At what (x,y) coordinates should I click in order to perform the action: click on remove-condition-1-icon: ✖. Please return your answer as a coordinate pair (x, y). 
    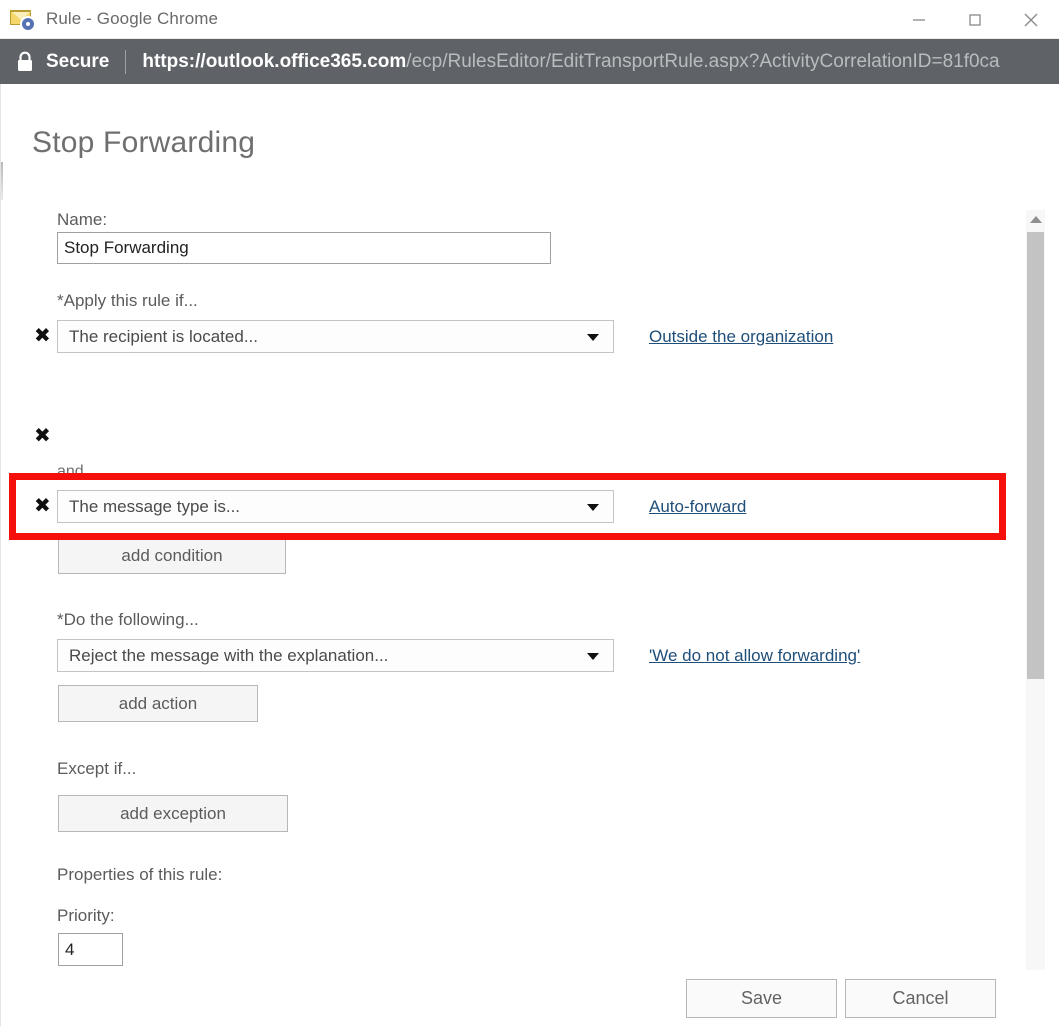
    Looking at the image, I should click on (42, 435).